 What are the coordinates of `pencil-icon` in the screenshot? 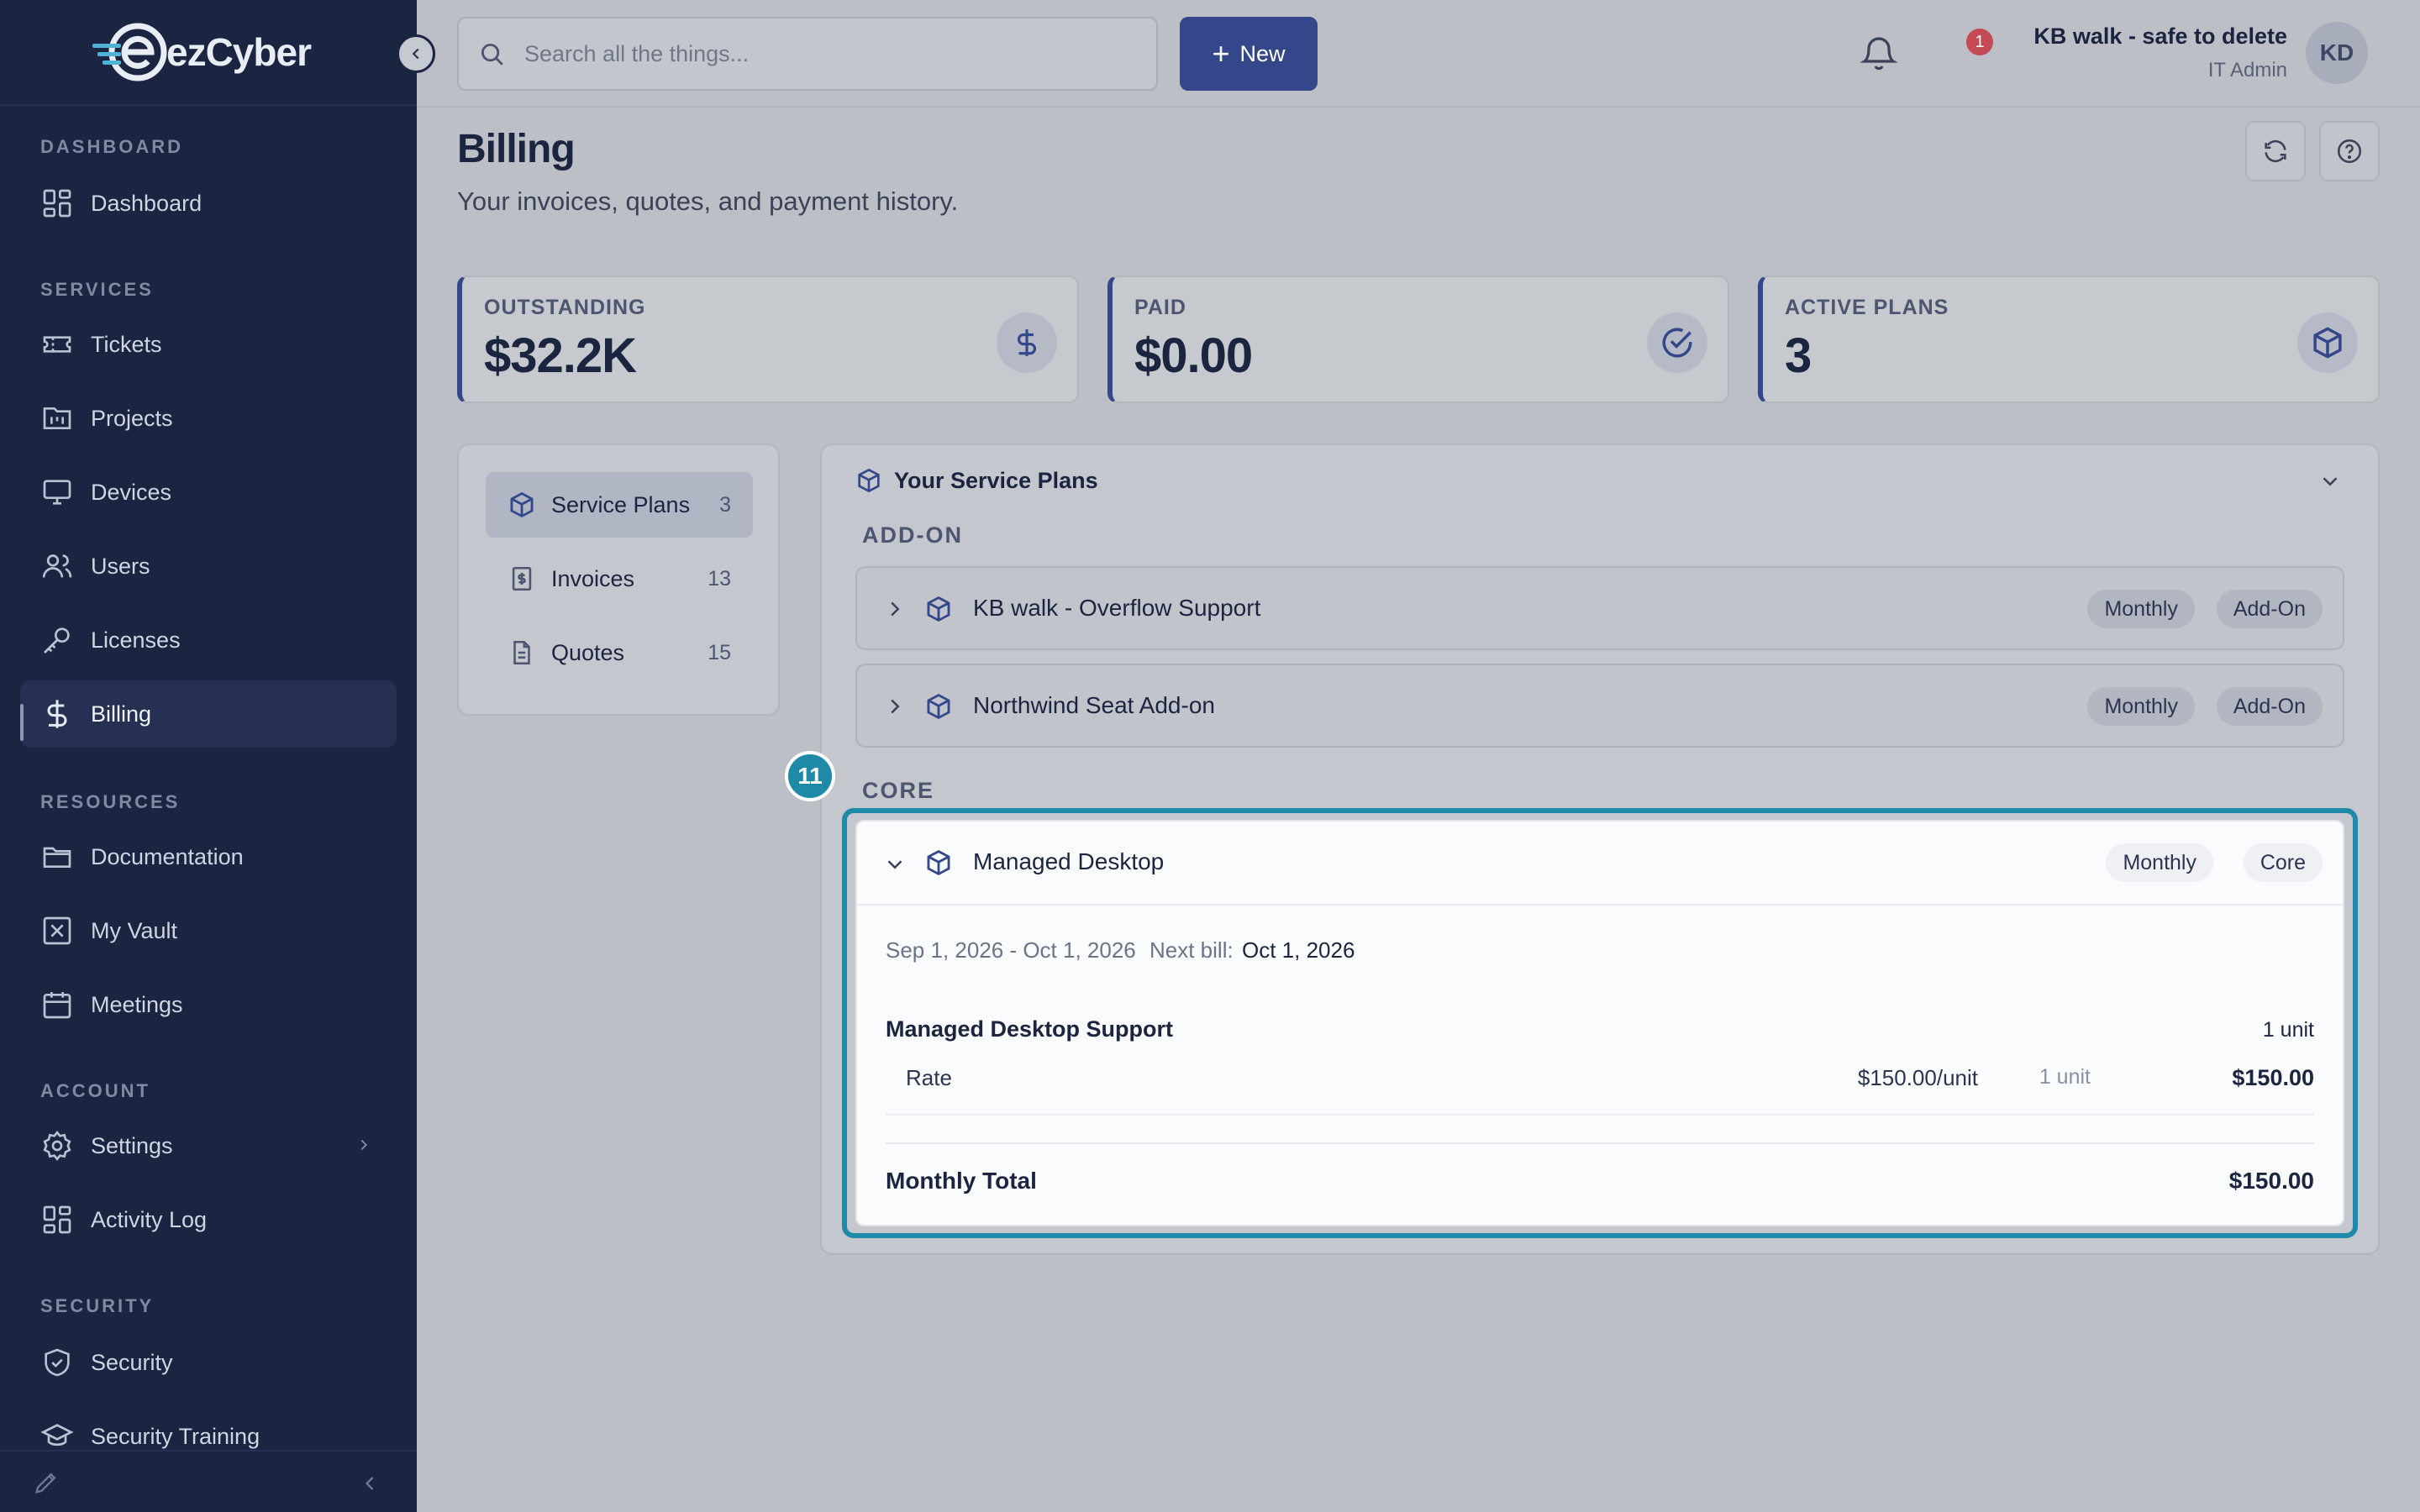 It's located at (46, 1482).